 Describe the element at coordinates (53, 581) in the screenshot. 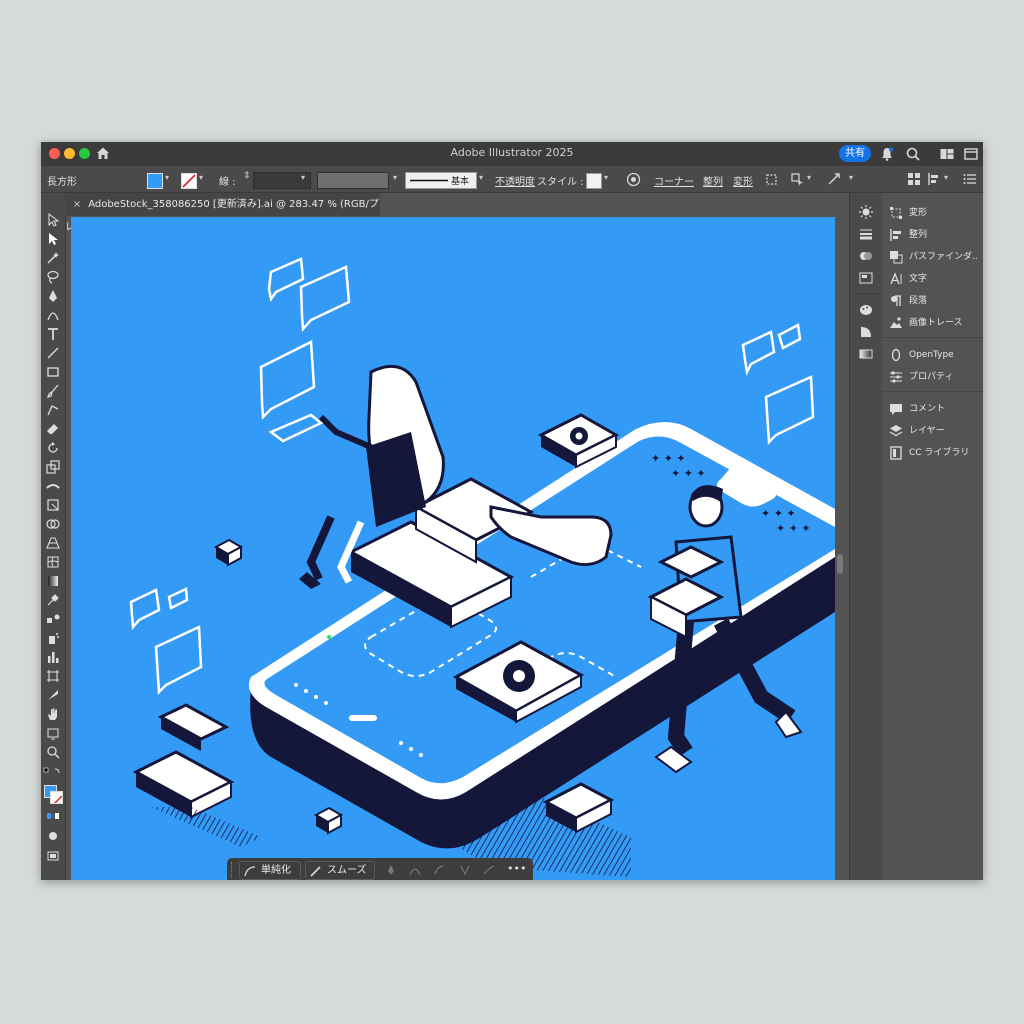

I see `gradient-tool-icon` at that location.